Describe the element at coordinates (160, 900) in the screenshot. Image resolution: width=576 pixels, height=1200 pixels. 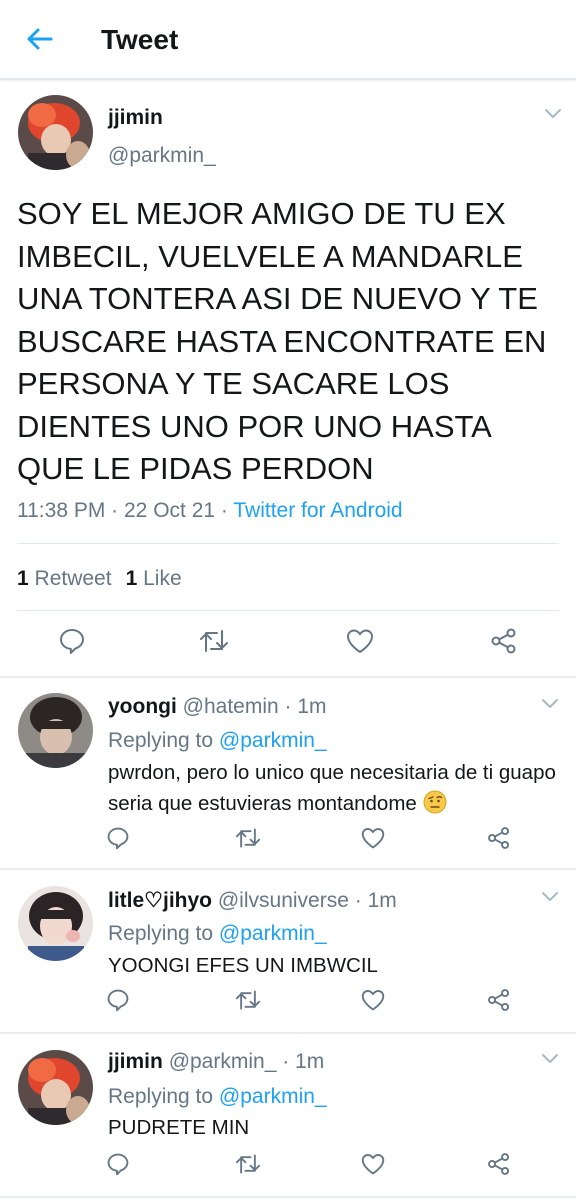
I see `reply-author-name: litle♡jihyo` at that location.